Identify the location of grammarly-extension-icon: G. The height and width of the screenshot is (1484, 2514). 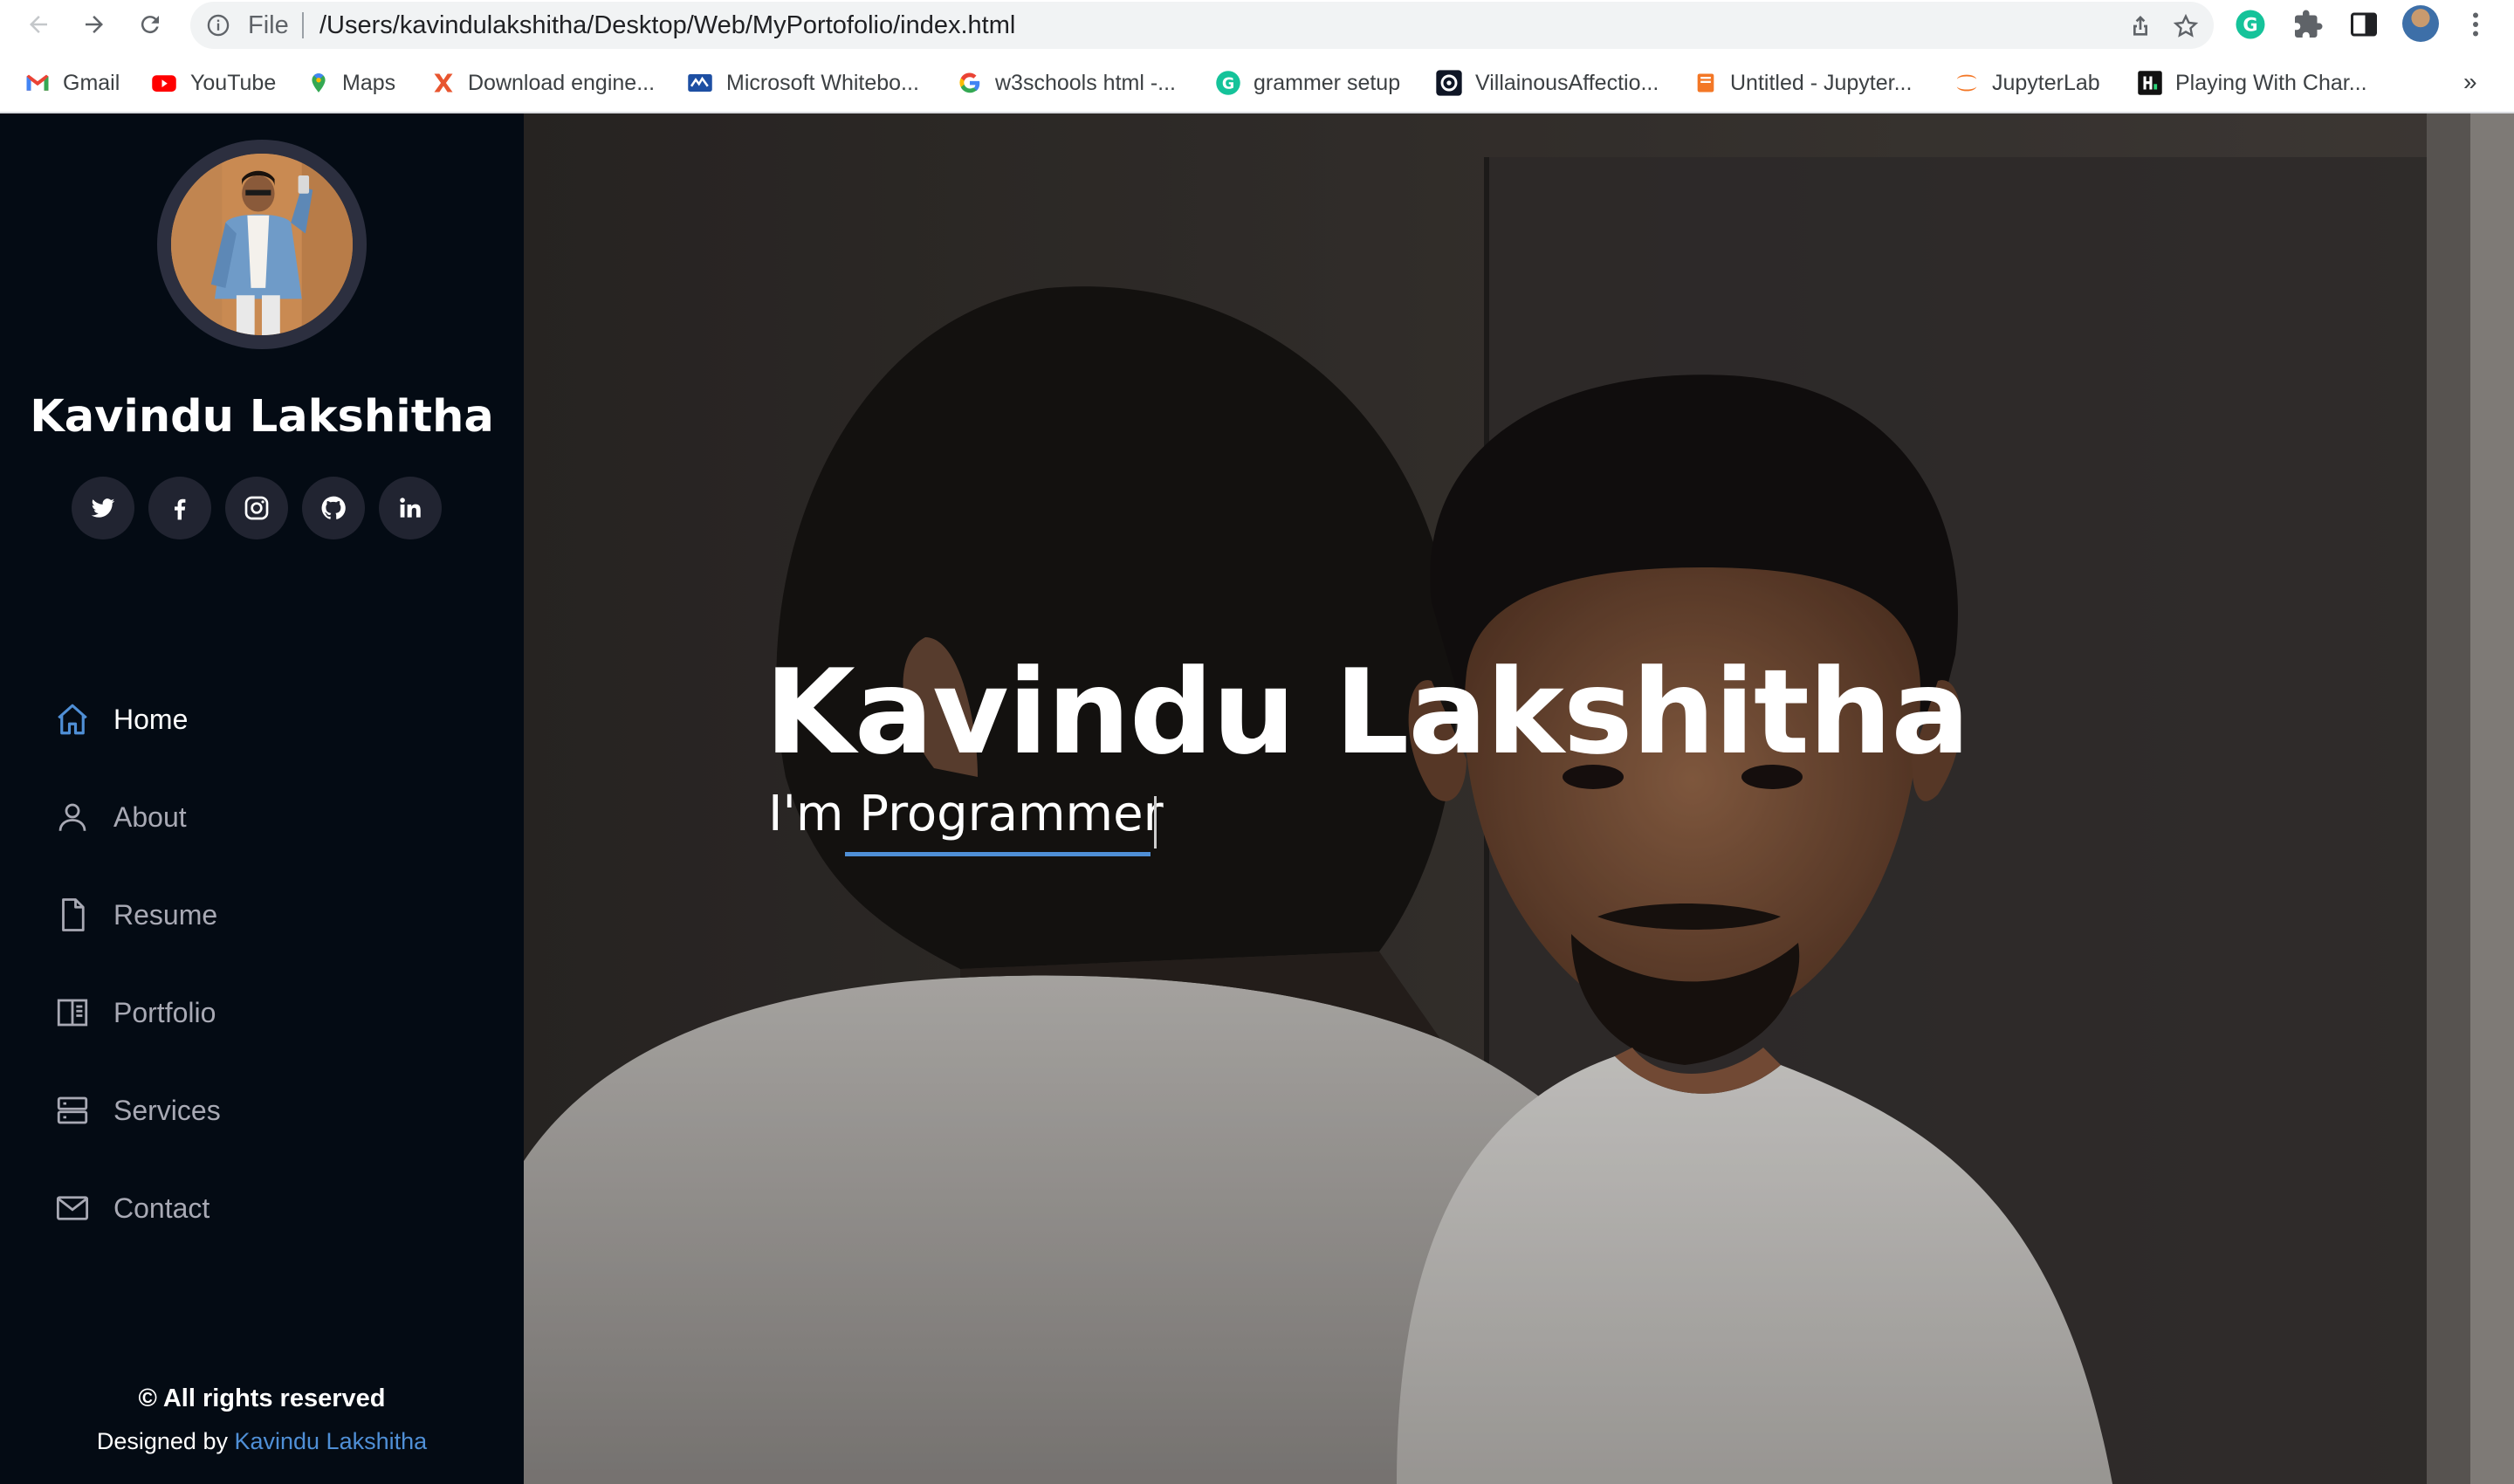
(2250, 24).